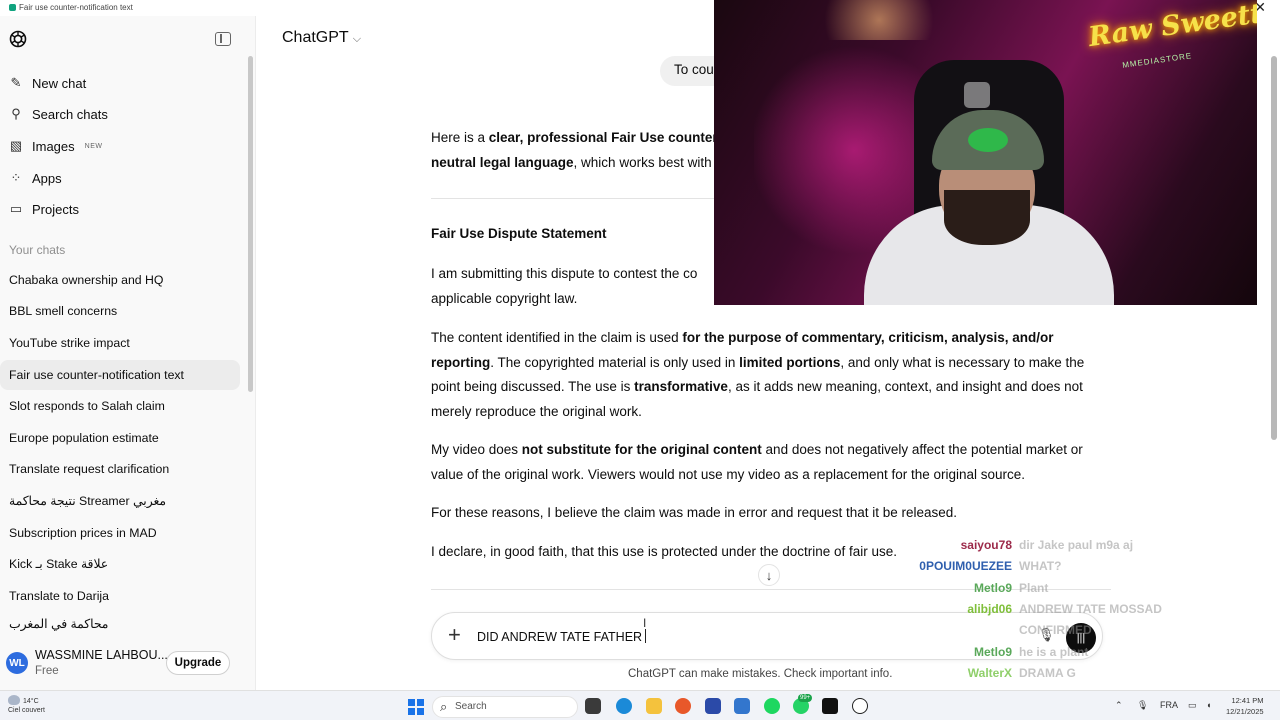 The width and height of the screenshot is (1280, 720). Describe the element at coordinates (16, 145) in the screenshot. I see `image-icon: ▧` at that location.